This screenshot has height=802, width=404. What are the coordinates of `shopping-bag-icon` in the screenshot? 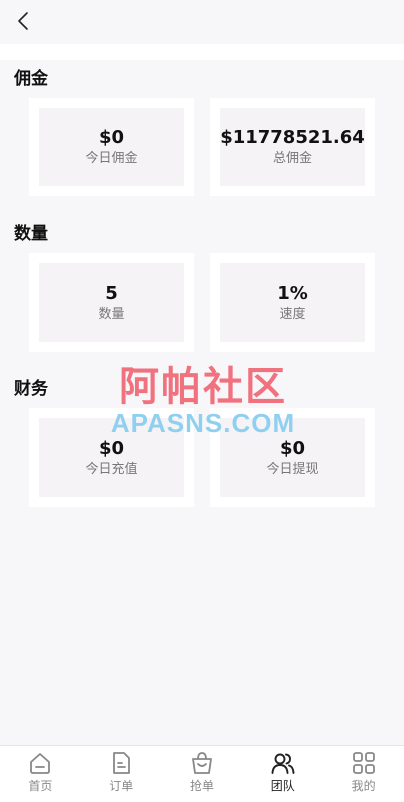 It's located at (202, 763).